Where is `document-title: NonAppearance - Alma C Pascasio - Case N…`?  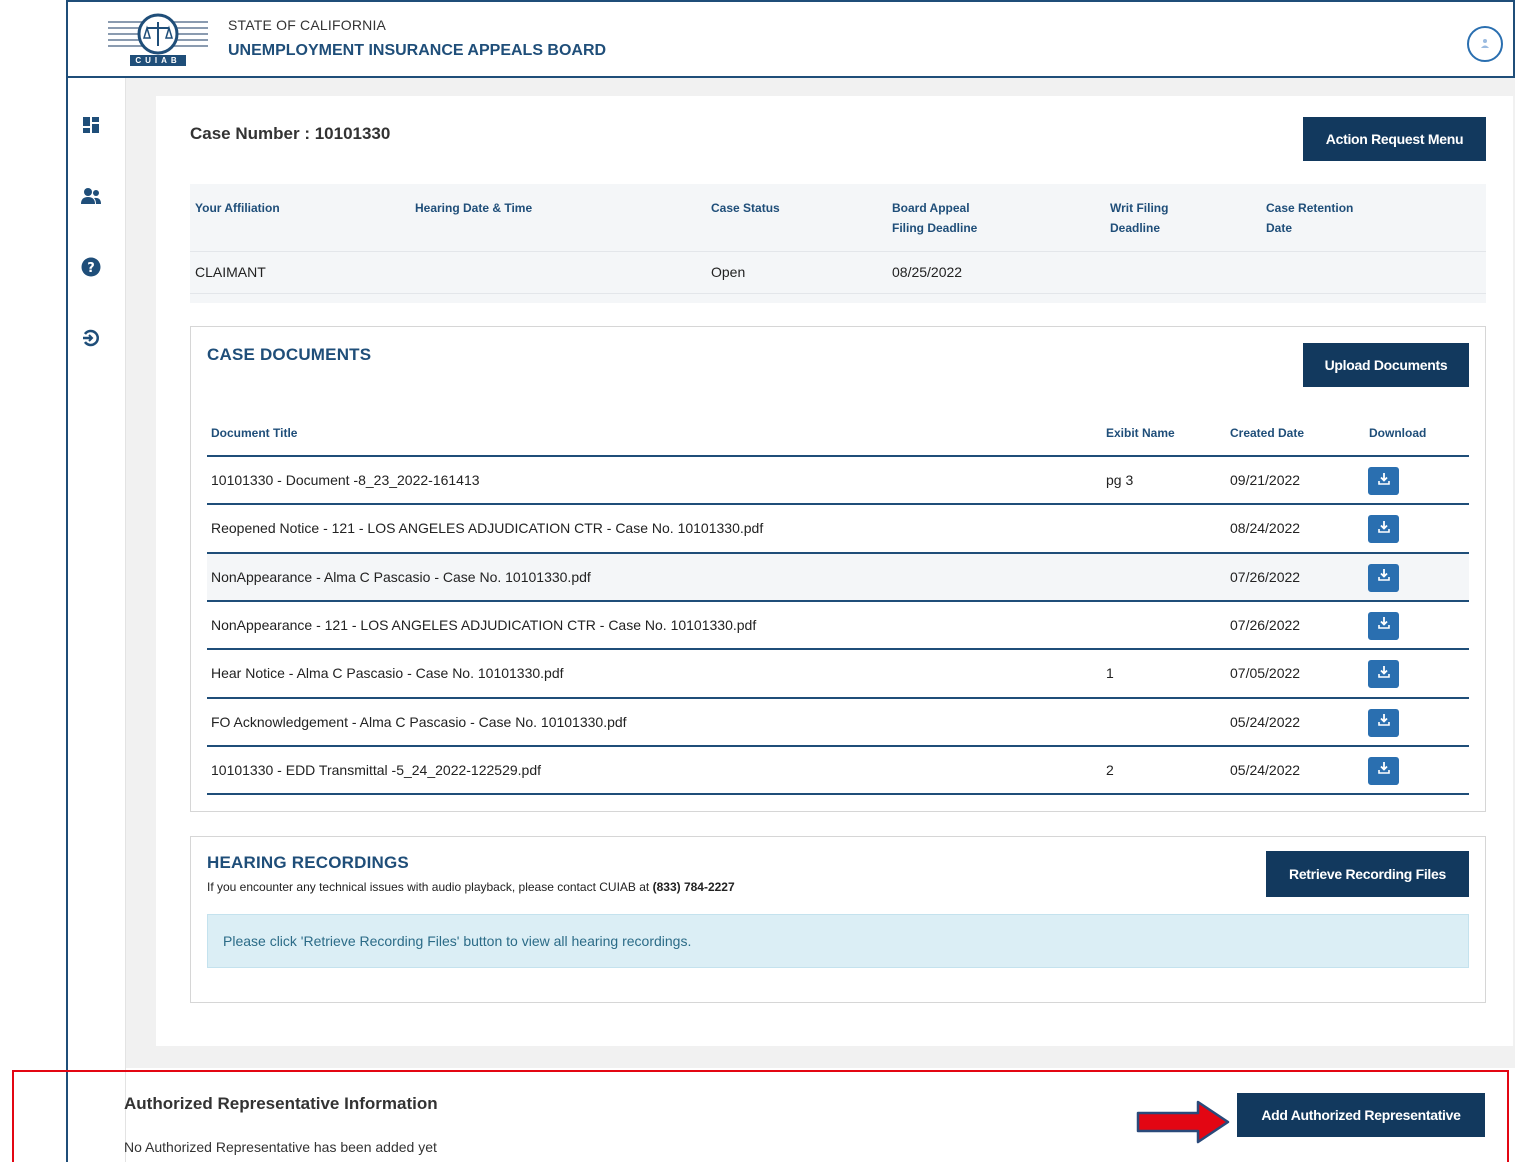 document-title: NonAppearance - Alma C Pascasio - Case N… is located at coordinates (401, 576).